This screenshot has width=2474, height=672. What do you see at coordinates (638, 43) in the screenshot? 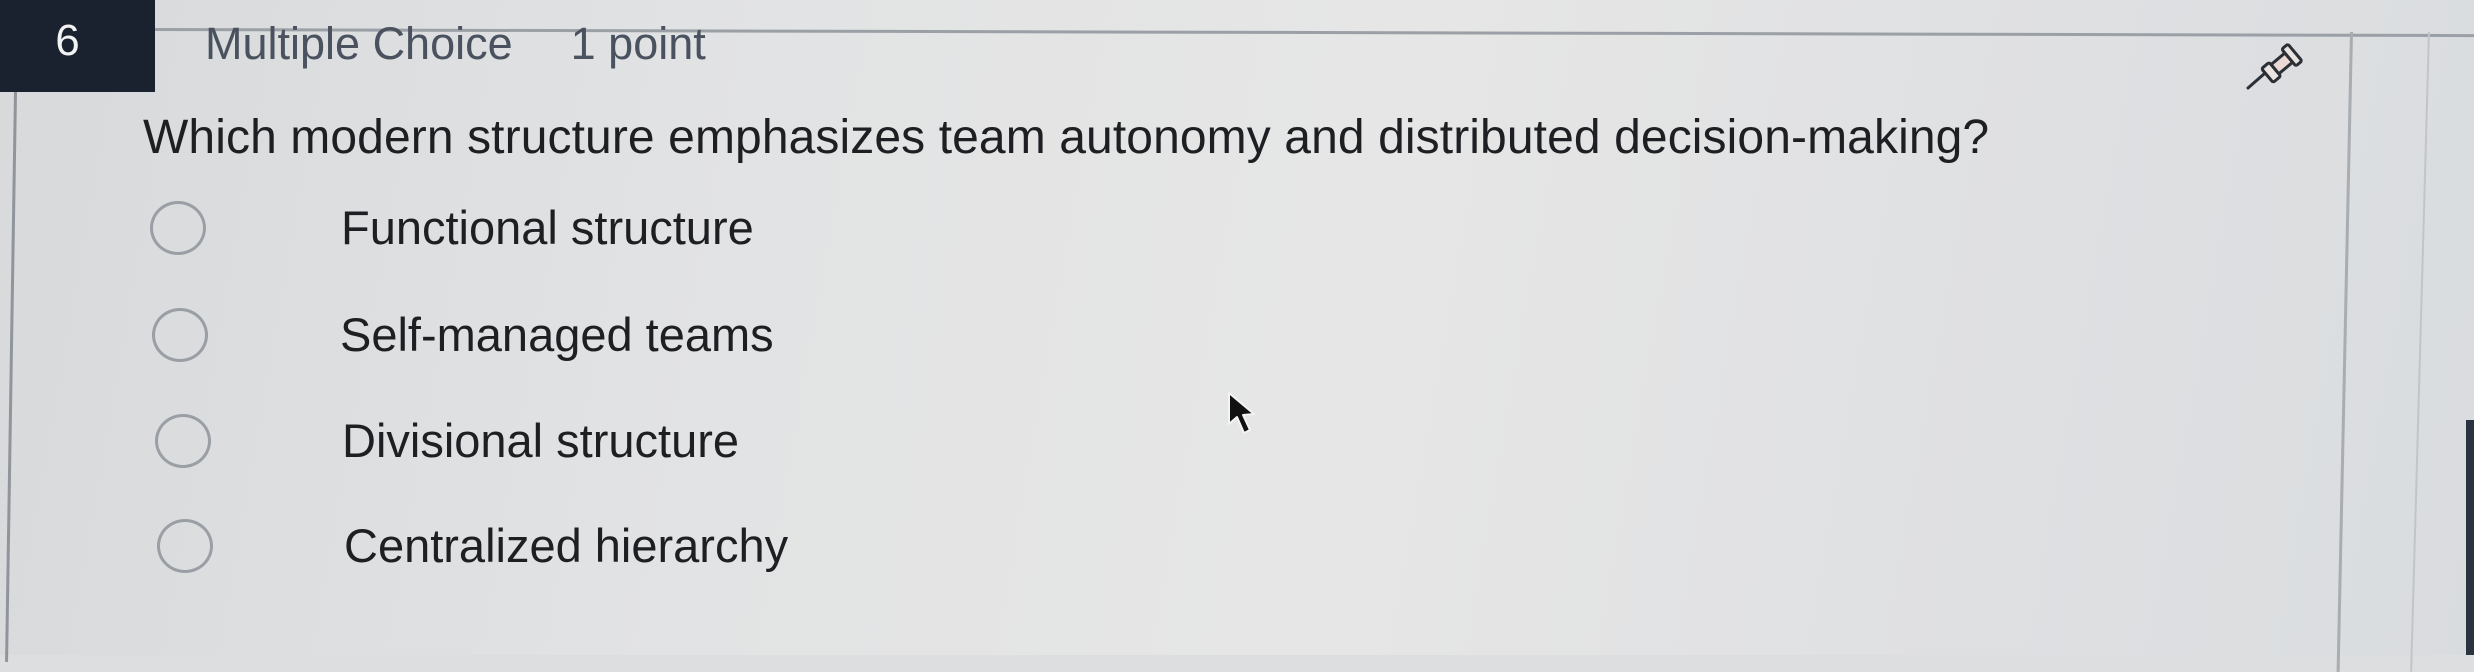
I see `question-points: 1 point` at bounding box center [638, 43].